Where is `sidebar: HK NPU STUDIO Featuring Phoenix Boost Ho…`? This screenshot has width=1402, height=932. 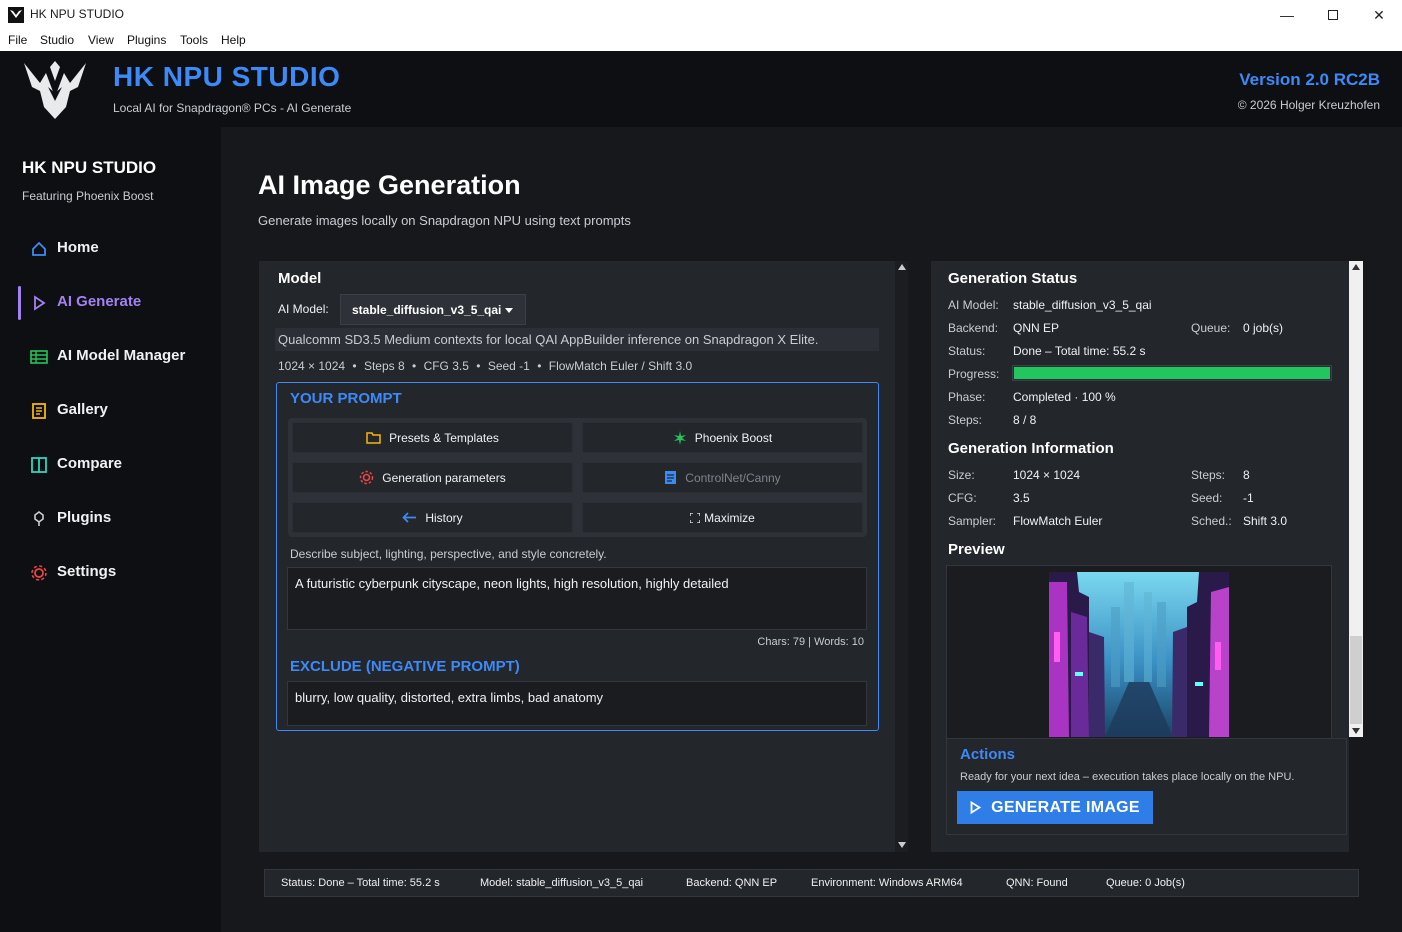
sidebar: HK NPU STUDIO Featuring Phoenix Boost Ho… is located at coordinates (110, 529).